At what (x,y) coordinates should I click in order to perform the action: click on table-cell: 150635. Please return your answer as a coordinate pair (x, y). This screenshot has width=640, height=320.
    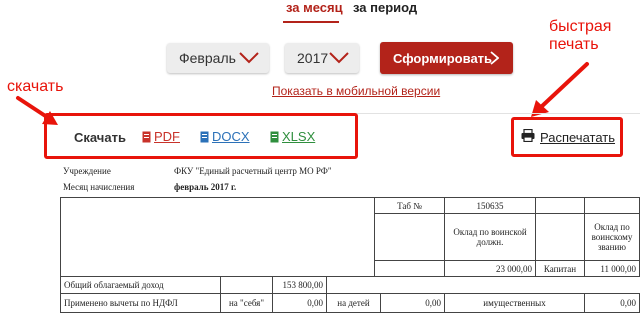
    Looking at the image, I should click on (490, 205).